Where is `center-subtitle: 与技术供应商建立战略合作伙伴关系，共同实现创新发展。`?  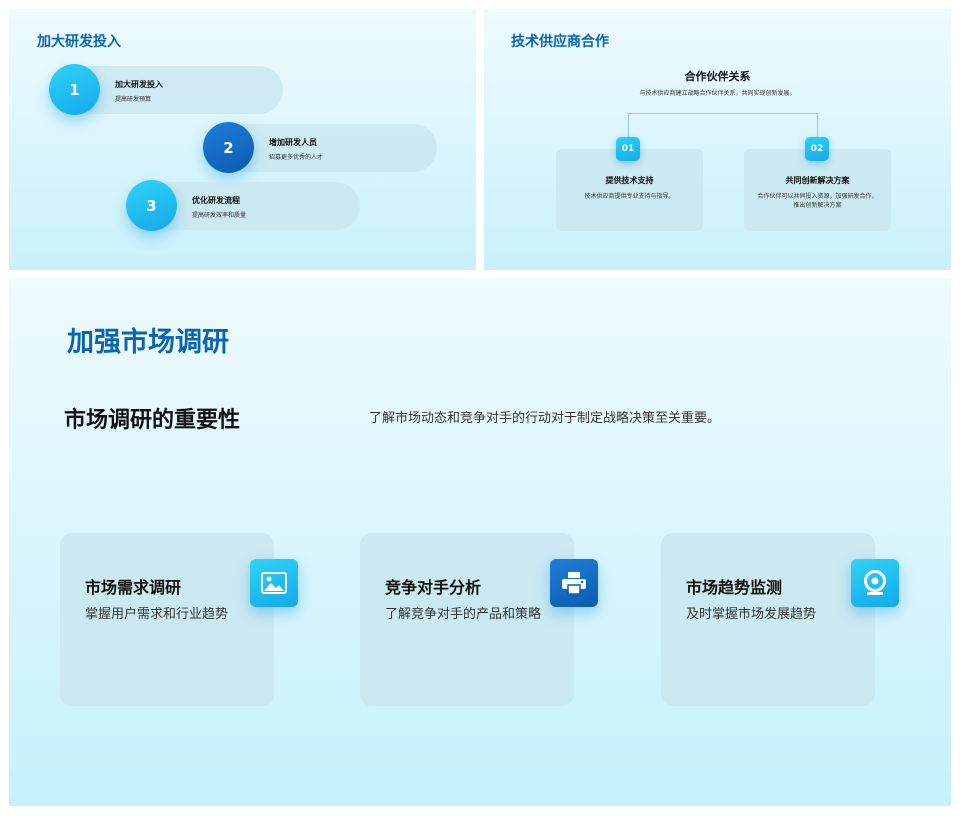 center-subtitle: 与技术供应商建立战略合作伙伴关系，共同实现创新发展。 is located at coordinates (717, 93).